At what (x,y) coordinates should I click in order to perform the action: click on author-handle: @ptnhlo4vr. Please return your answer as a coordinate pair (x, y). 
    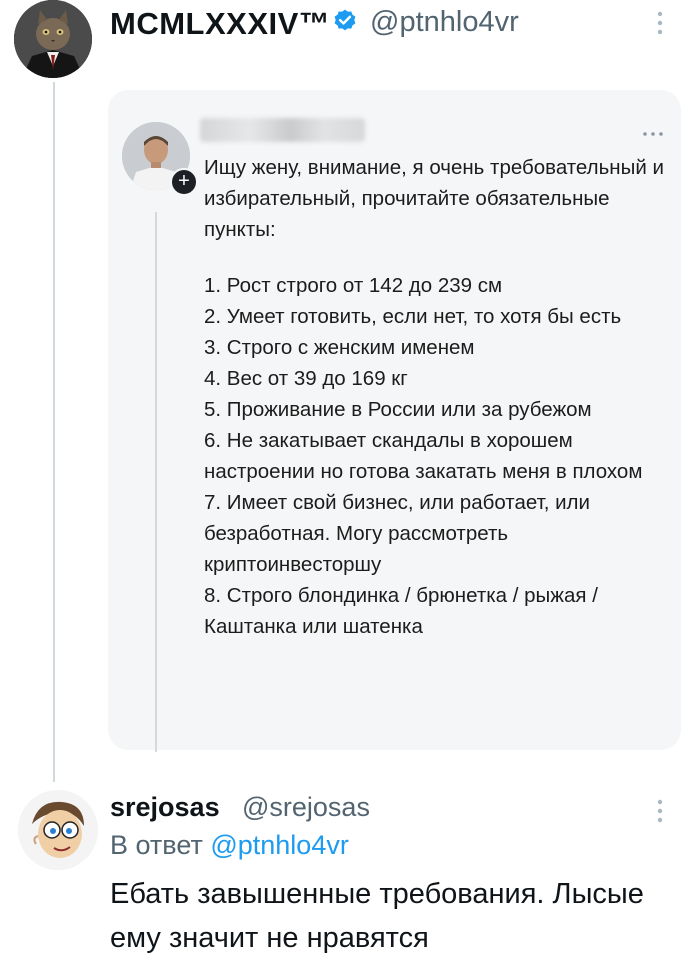
    Looking at the image, I should click on (444, 22).